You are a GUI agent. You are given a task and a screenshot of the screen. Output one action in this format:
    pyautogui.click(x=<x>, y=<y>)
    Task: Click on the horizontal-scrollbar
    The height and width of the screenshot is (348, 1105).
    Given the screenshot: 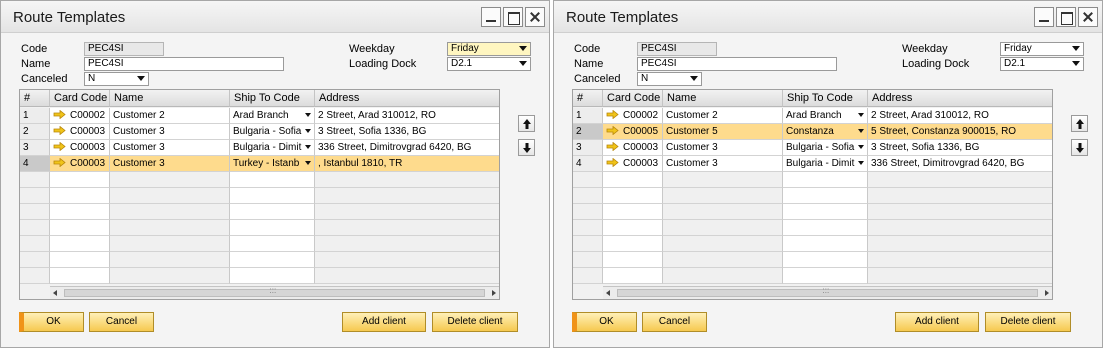 What is the action you would take?
    pyautogui.click(x=827, y=292)
    